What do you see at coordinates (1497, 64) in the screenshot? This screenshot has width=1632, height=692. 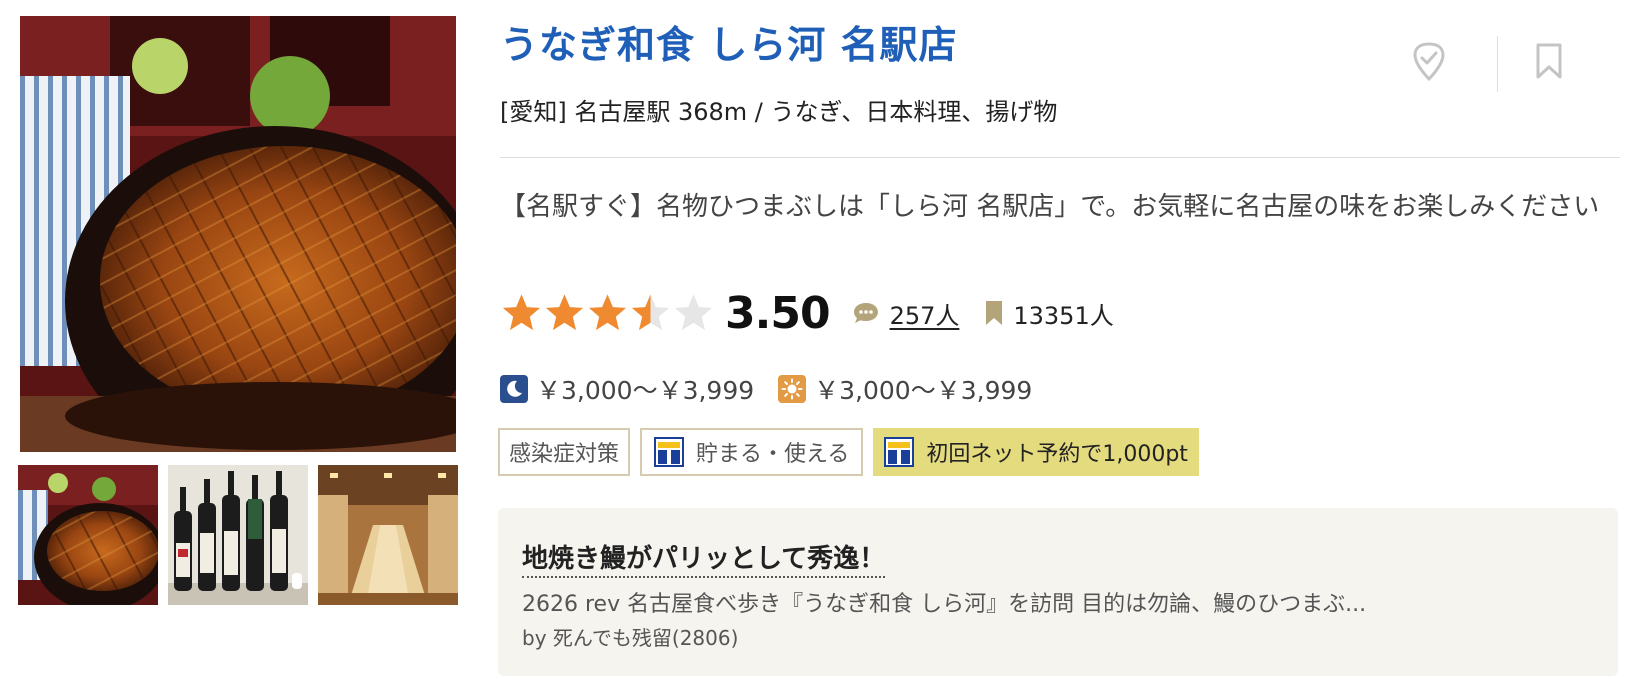 I see `actions-divider` at bounding box center [1497, 64].